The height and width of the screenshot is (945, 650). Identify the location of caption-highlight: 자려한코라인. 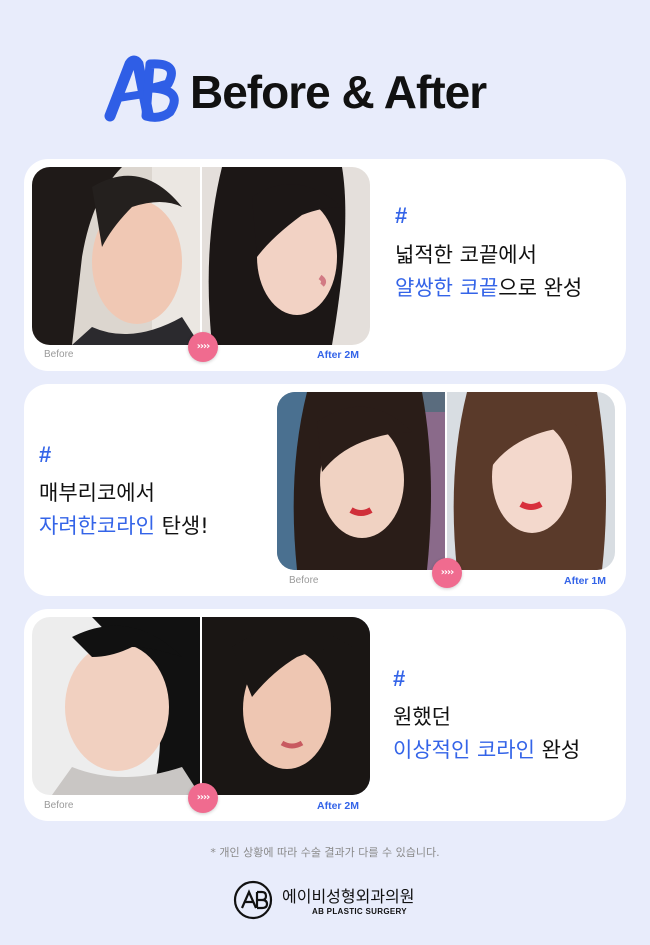
(97, 526).